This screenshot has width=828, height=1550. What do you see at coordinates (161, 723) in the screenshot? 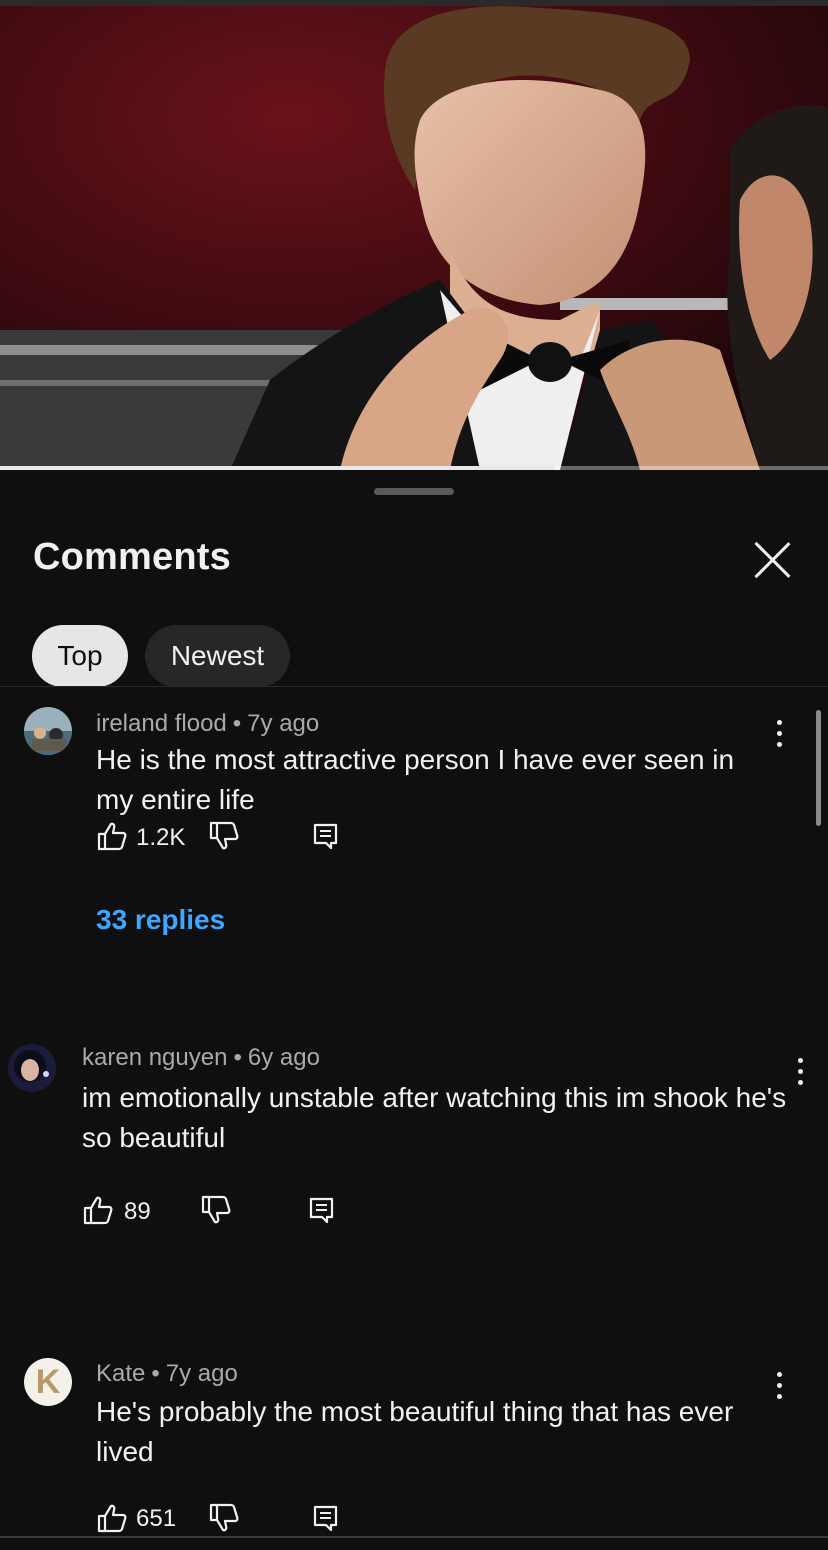
I see `comment-author: ireland flood` at bounding box center [161, 723].